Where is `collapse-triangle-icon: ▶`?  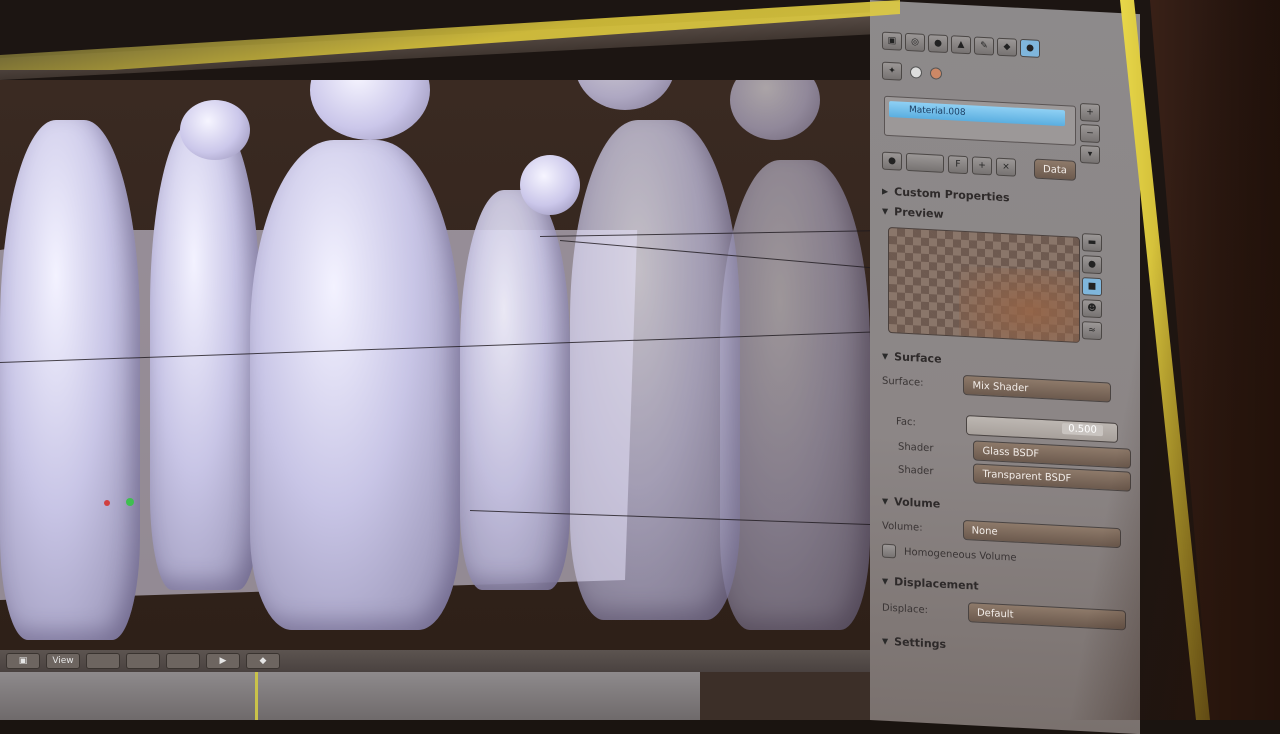 collapse-triangle-icon: ▶ is located at coordinates (885, 191).